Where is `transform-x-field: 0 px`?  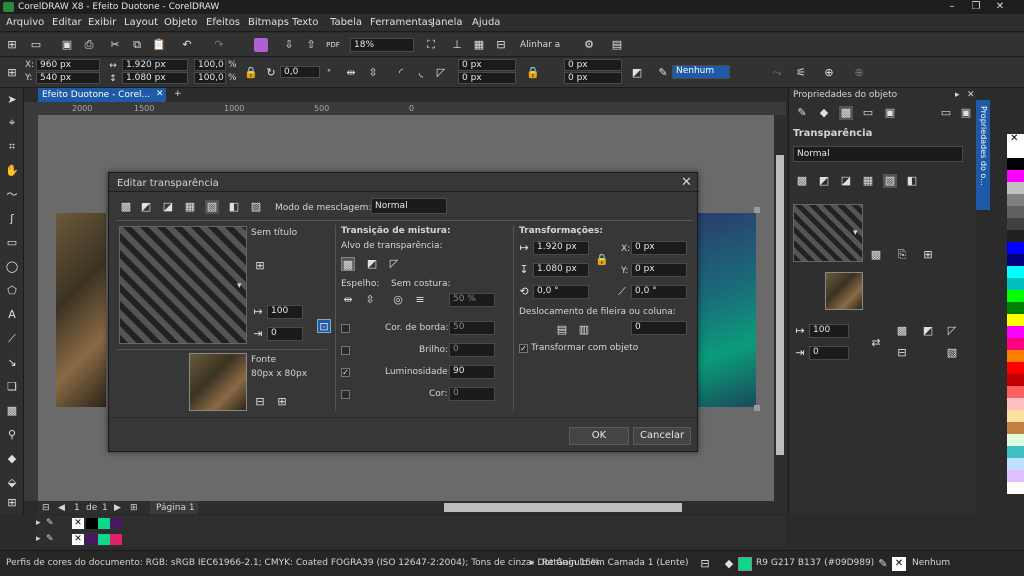
transform-x-field: 0 px is located at coordinates (659, 248).